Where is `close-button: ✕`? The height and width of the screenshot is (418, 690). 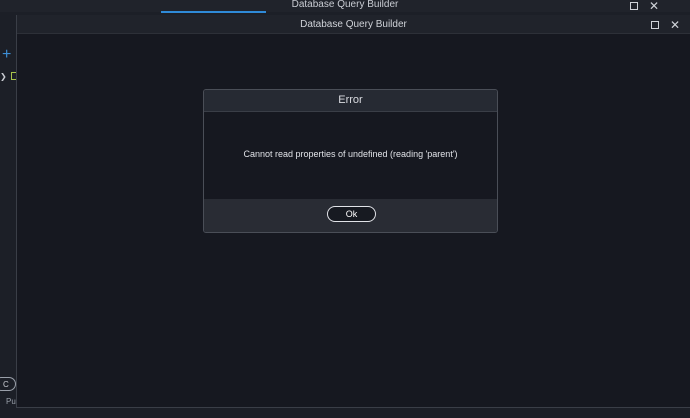 close-button: ✕ is located at coordinates (675, 24).